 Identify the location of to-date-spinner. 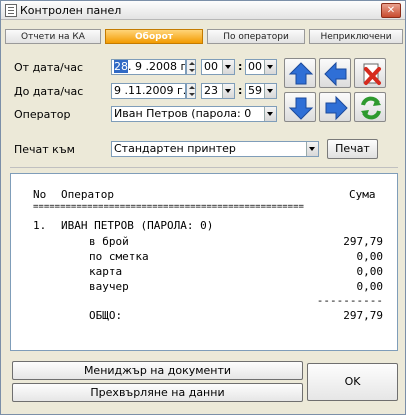
(191, 91).